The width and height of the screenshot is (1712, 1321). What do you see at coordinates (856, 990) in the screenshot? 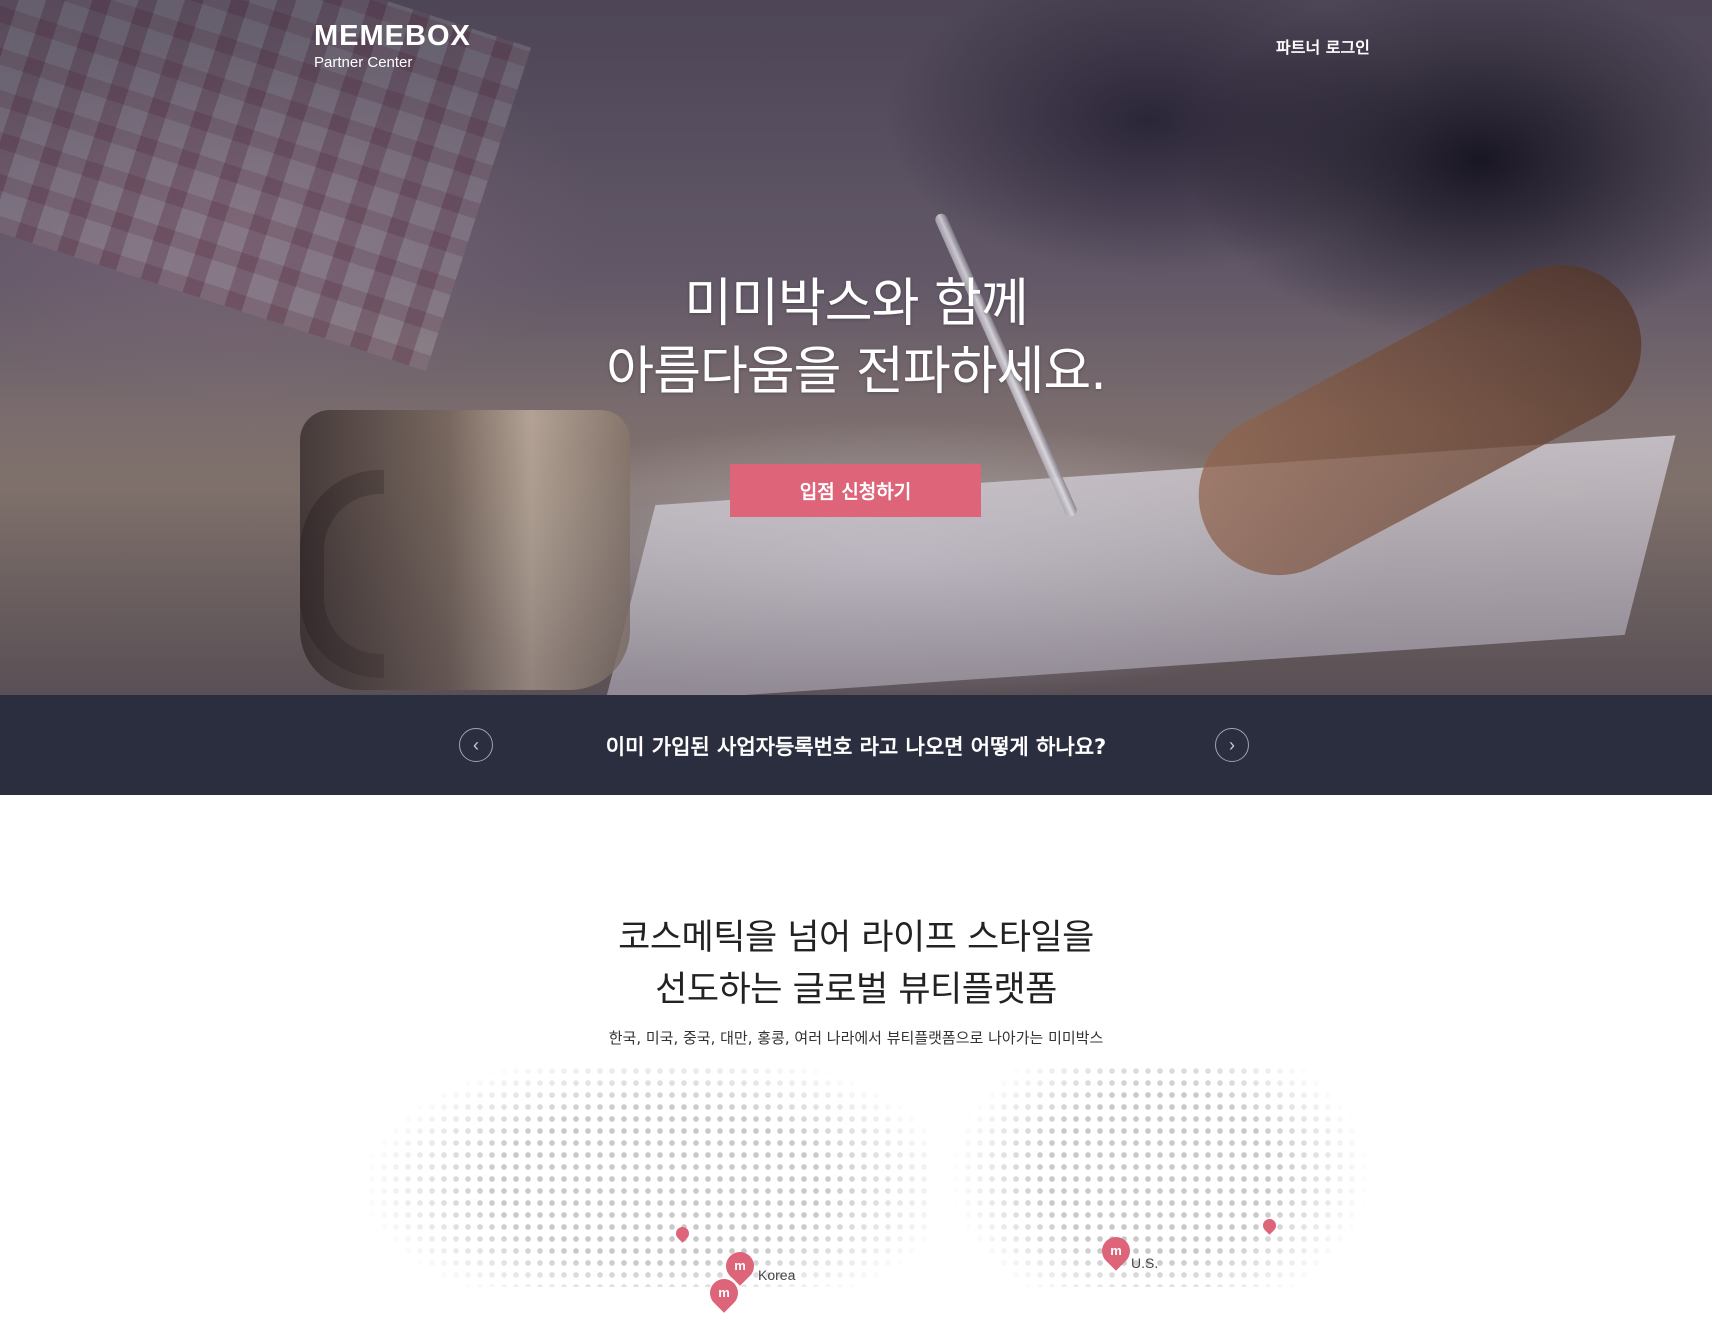
I see `platform-heading-line2: 선도하는 글로벌 뷰티플랫폼` at bounding box center [856, 990].